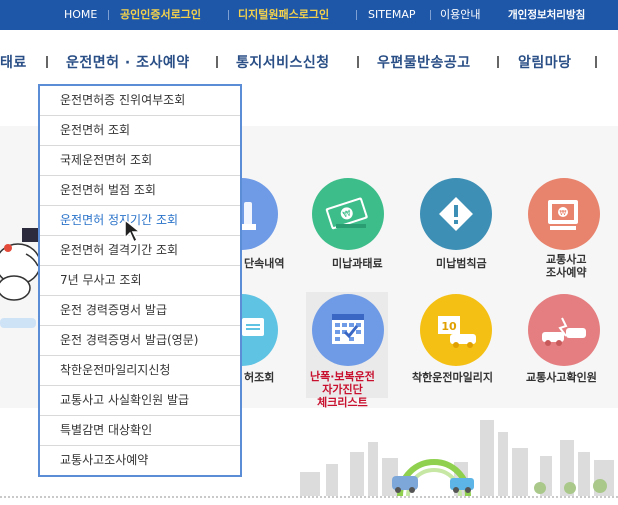  I want to click on dropdown-item-accident-investigation-reservation: 교통사고조사예약, so click(140, 461).